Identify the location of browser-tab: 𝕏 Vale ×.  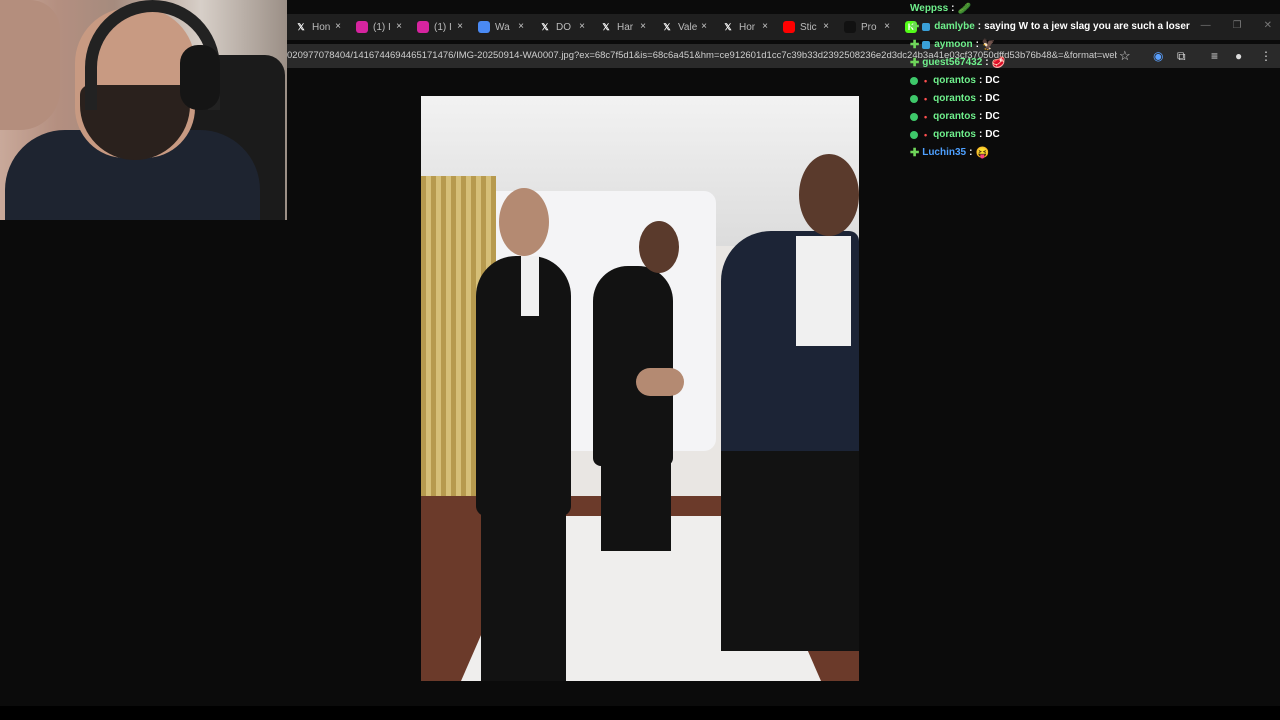
(683, 27).